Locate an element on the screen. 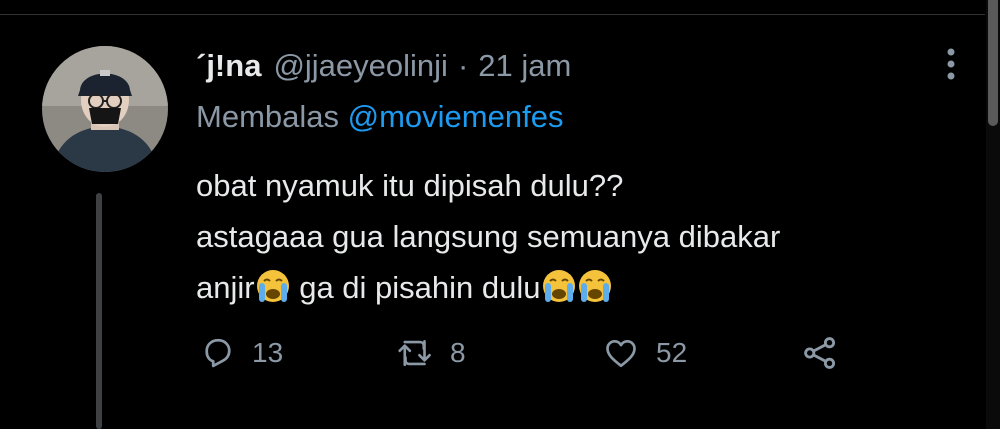  avatar-image is located at coordinates (105, 109).